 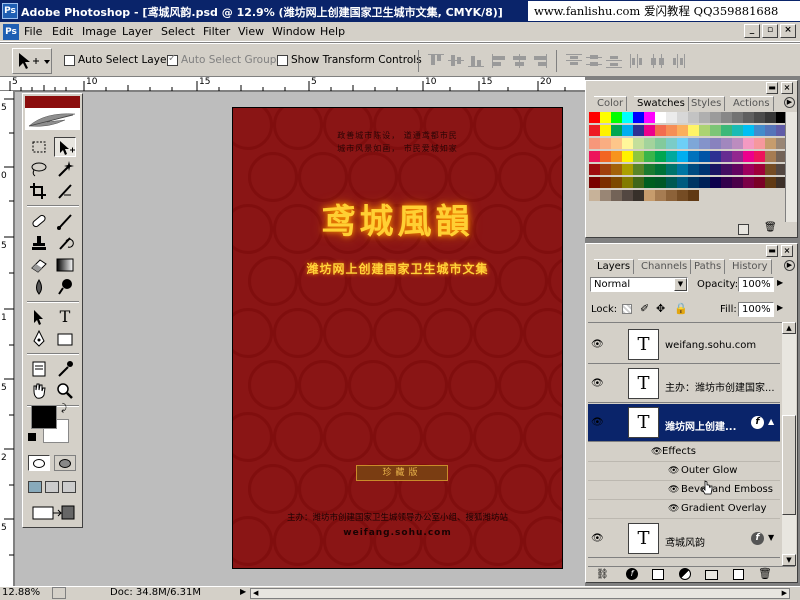 I want to click on zoom-level: 12.88%, so click(x=21, y=592).